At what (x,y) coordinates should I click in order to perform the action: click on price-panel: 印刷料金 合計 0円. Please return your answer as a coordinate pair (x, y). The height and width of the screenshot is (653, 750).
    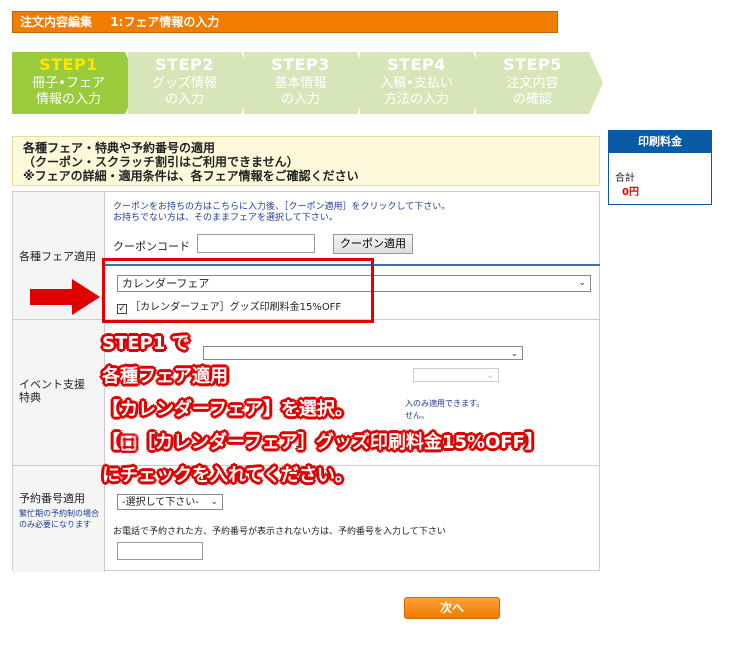
    Looking at the image, I should click on (660, 167).